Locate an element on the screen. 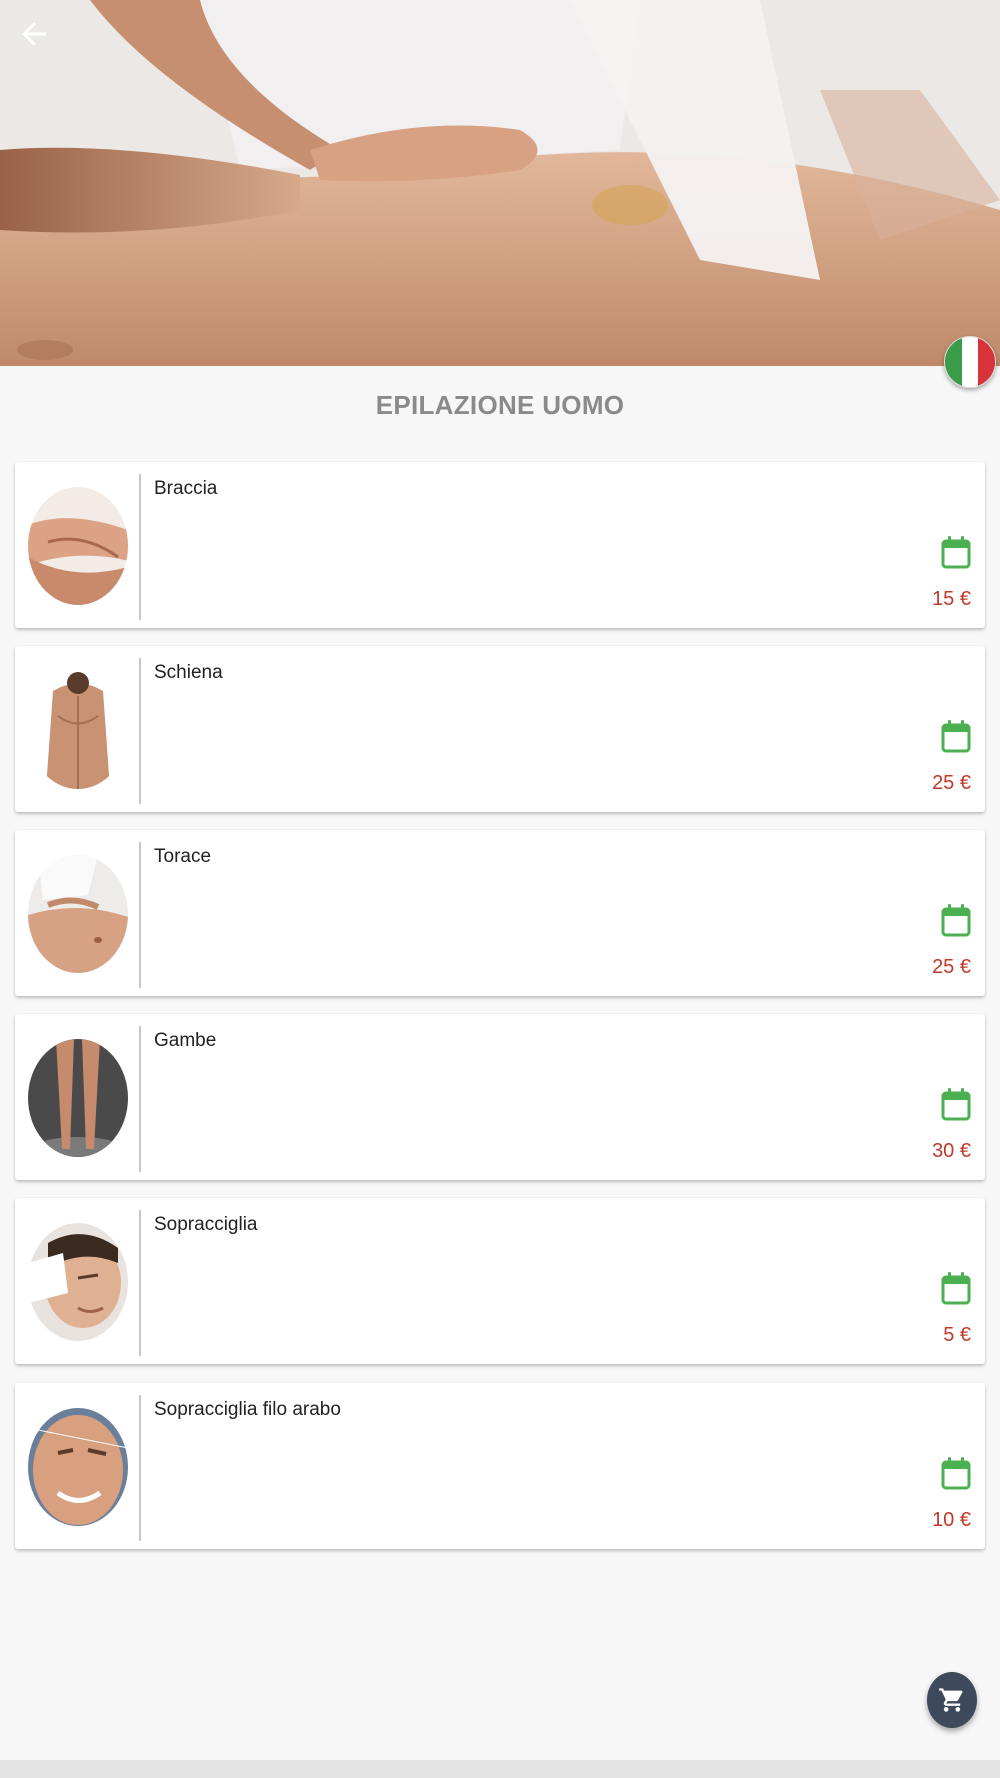 The image size is (1000, 1778). service-name: Braccia is located at coordinates (186, 488).